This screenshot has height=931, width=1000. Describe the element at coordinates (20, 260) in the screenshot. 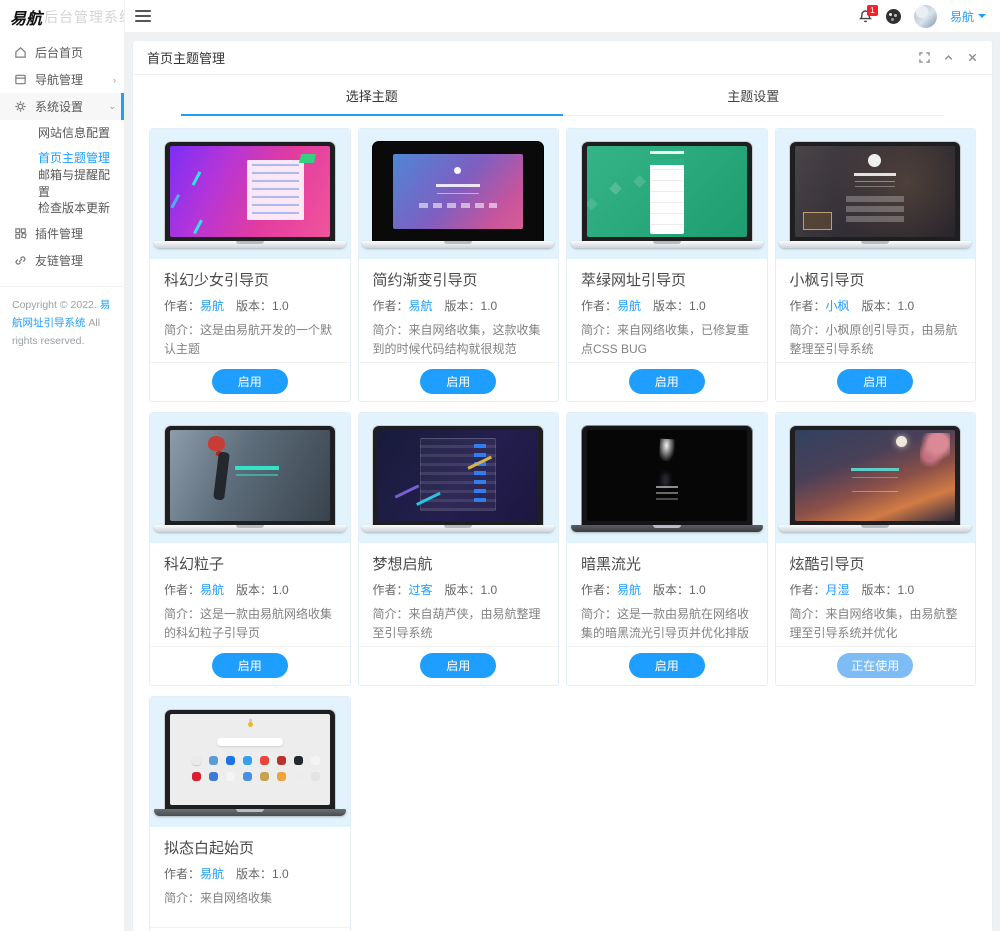

I see `link-icon` at that location.